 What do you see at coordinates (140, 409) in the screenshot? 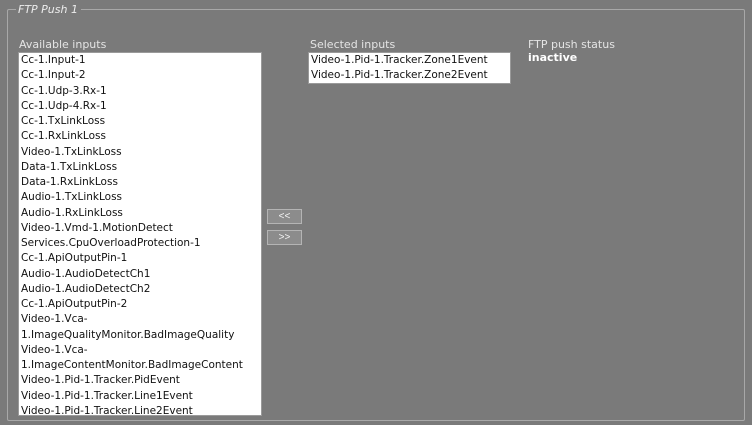
I see `list-item: Video-1.Pid-1.Tracker.Line2Event` at bounding box center [140, 409].